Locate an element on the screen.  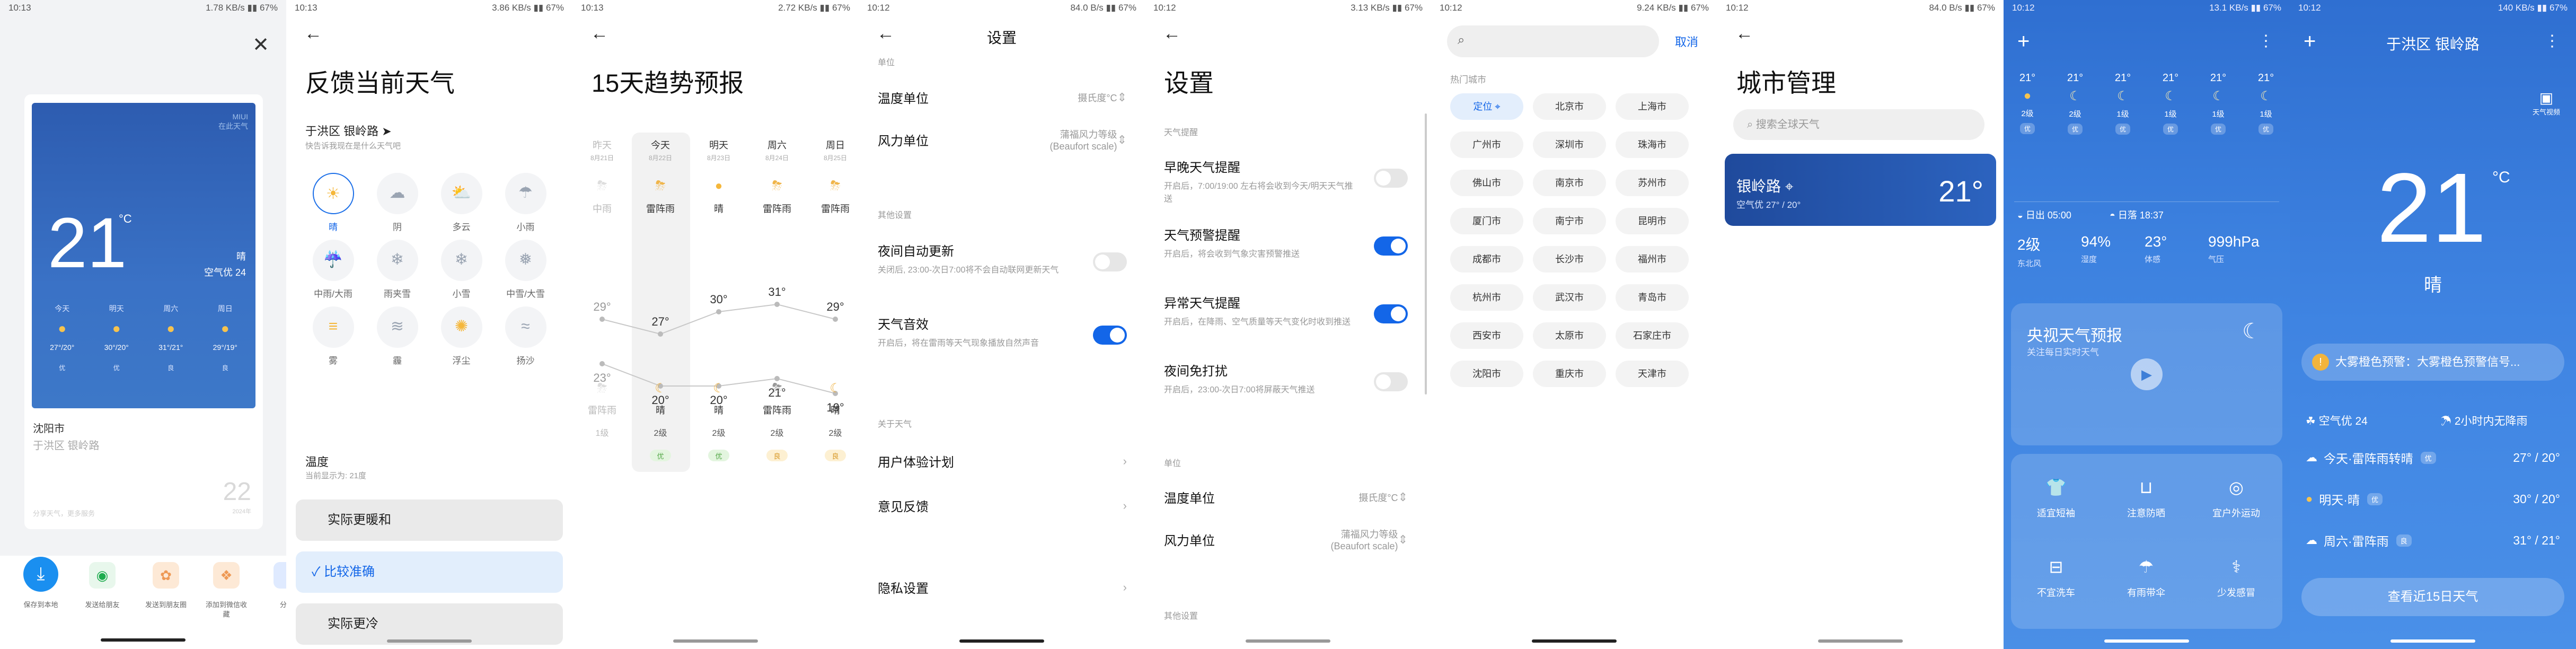
wechat-icon: ◉ is located at coordinates (102, 575).